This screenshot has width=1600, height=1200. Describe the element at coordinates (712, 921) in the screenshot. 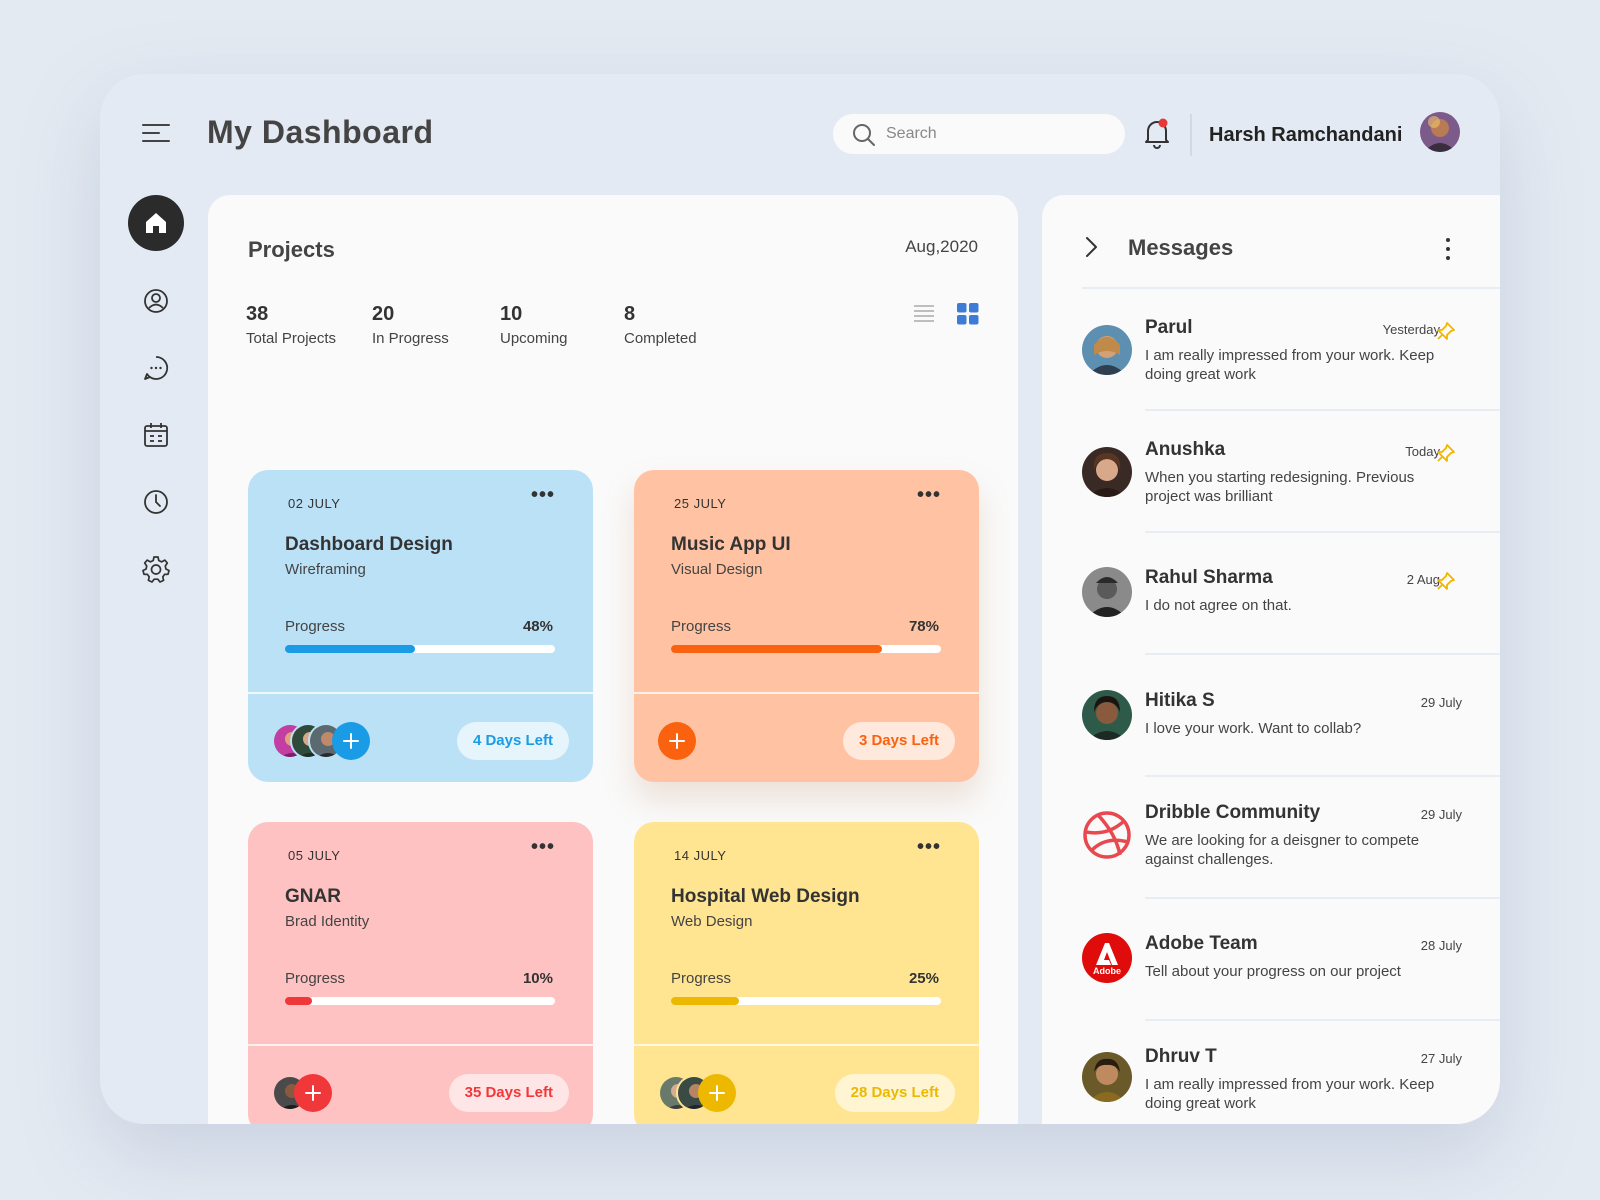

I see `card-subtitle: Web Design` at that location.